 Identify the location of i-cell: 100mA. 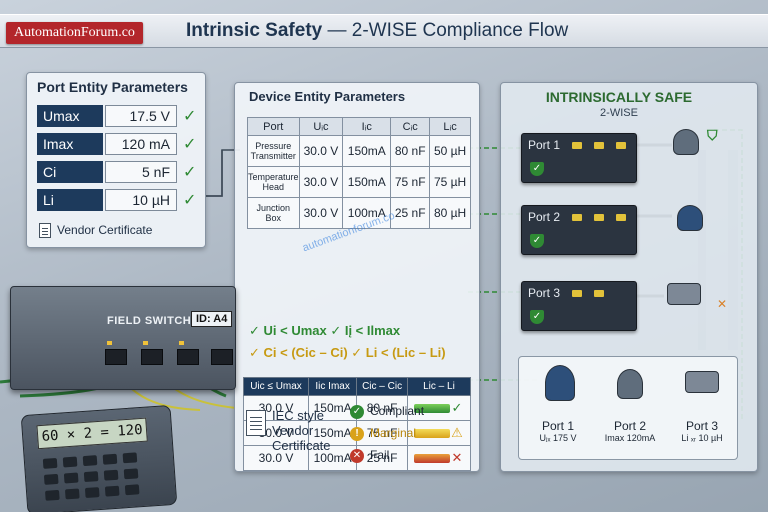
(367, 213).